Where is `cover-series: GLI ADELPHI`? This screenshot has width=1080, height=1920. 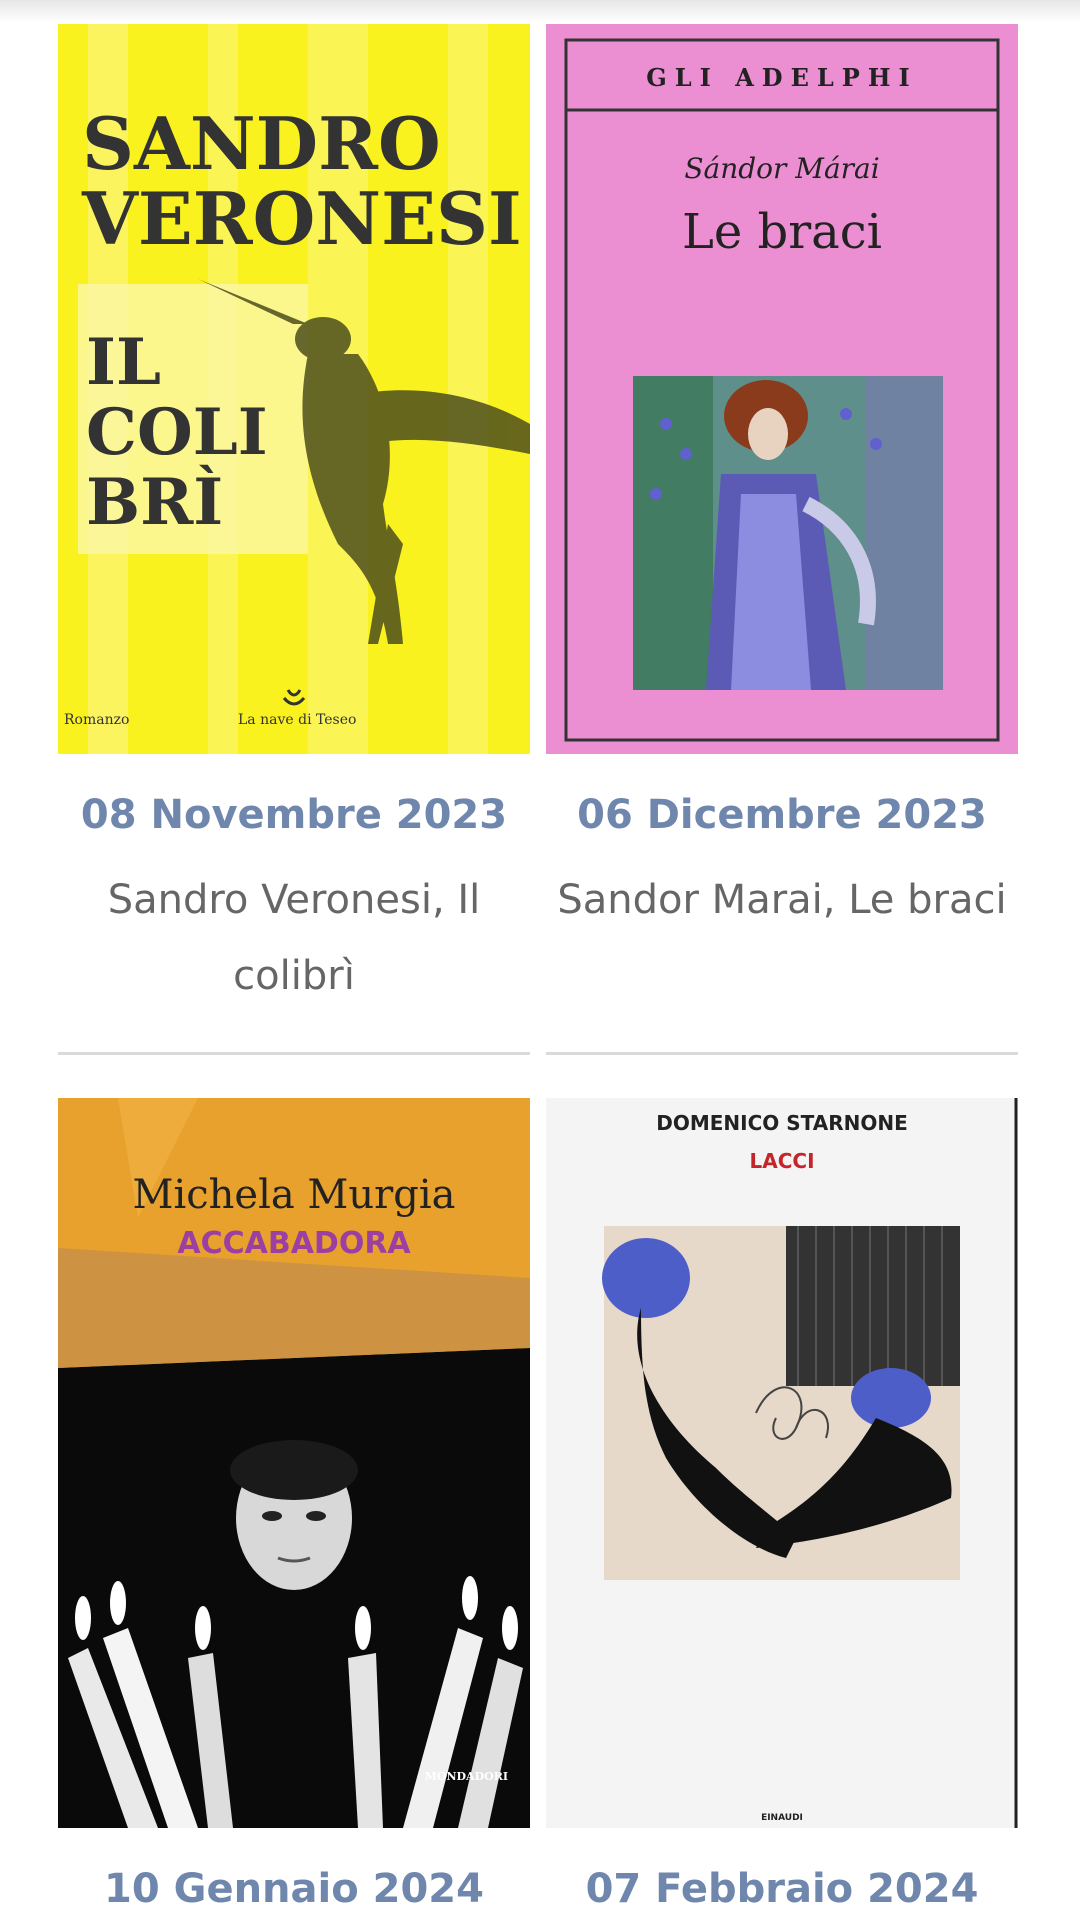 cover-series: GLI ADELPHI is located at coordinates (782, 77).